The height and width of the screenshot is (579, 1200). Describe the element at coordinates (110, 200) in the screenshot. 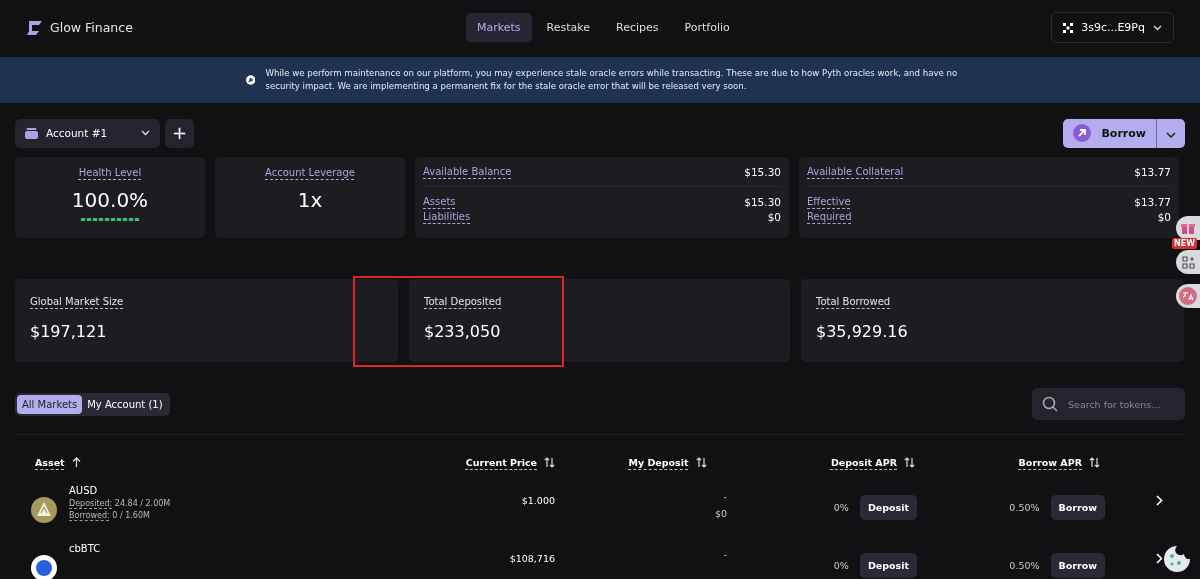

I see `metric-value: 100.0%` at that location.